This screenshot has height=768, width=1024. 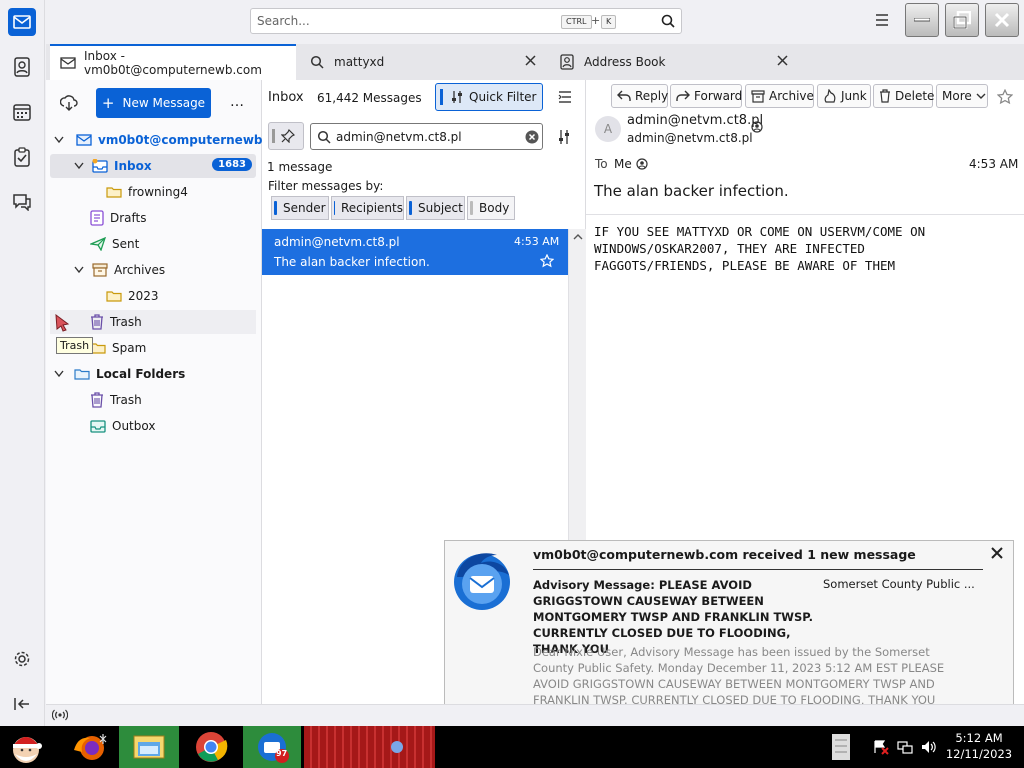 I want to click on folder-inbox: Inbox 1683, so click(x=153, y=166).